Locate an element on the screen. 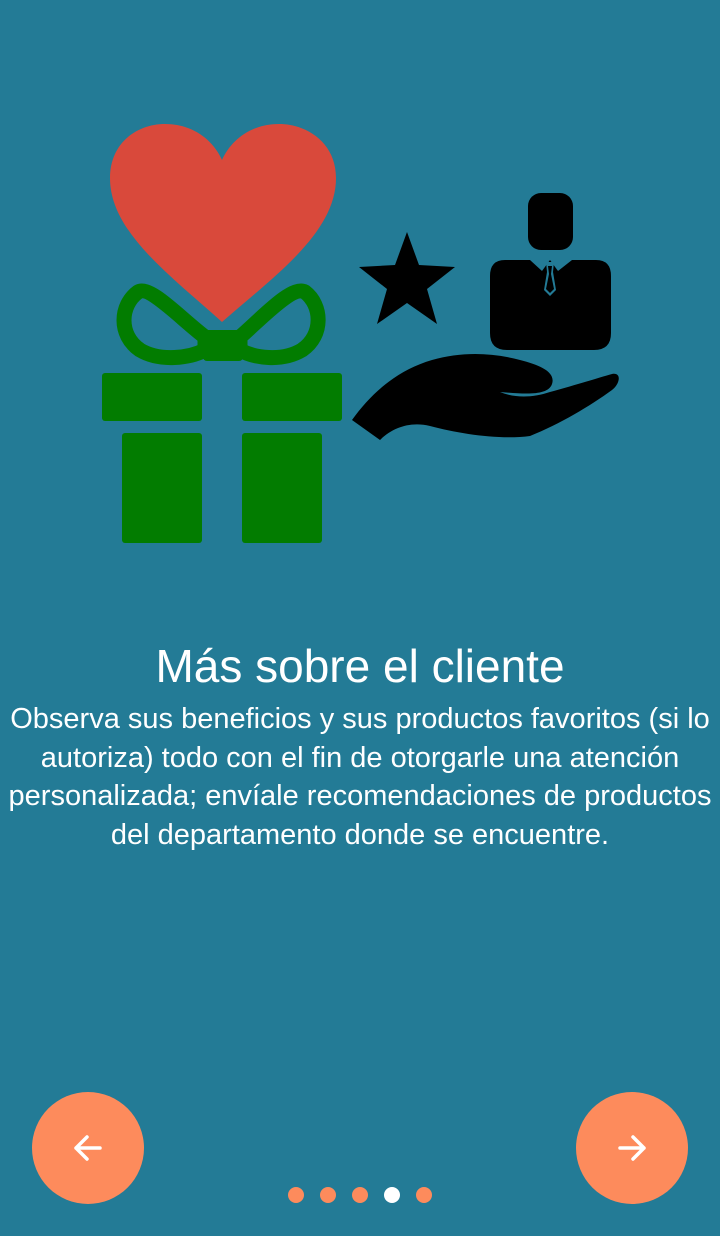  gift-box-icon is located at coordinates (222, 413).